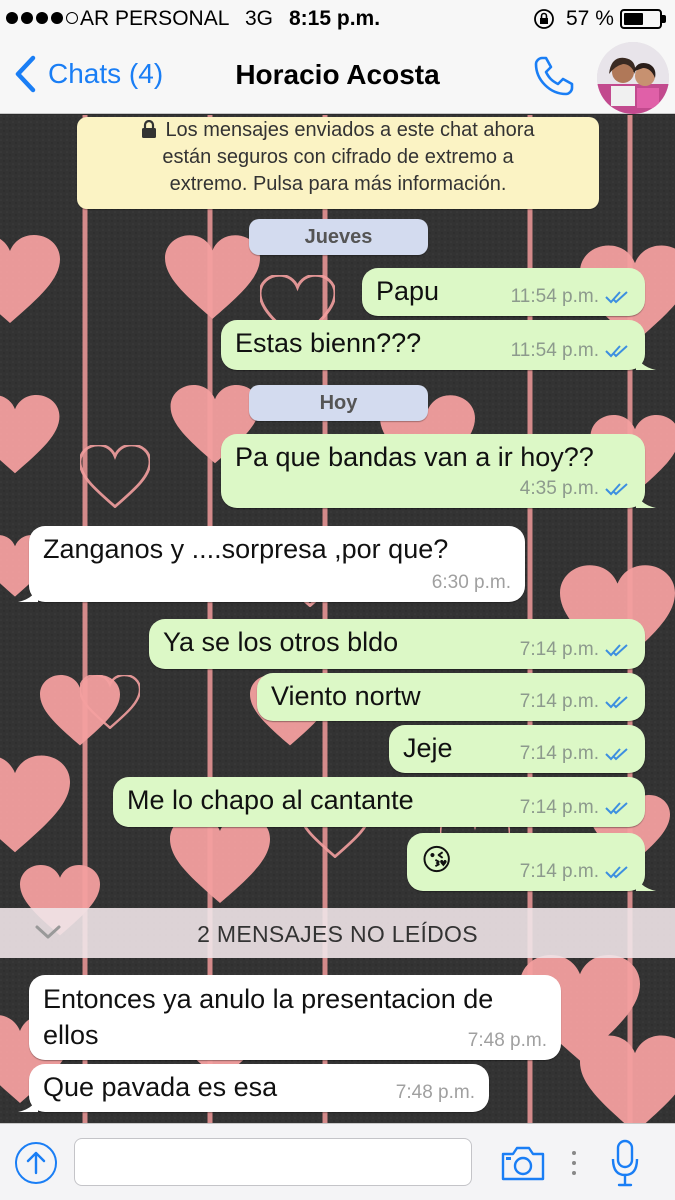 The height and width of the screenshot is (1200, 675). What do you see at coordinates (438, 345) in the screenshot?
I see `message-bubble: Estas bienn??? 11:54 p.m.` at bounding box center [438, 345].